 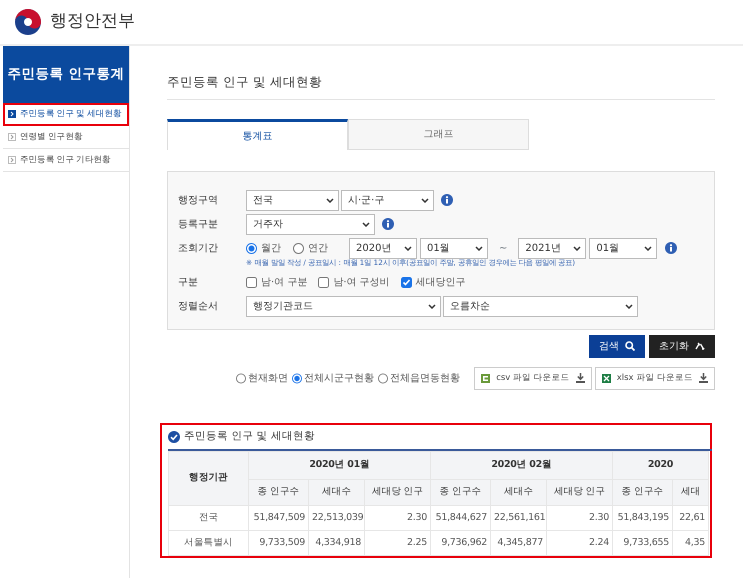 What do you see at coordinates (690, 492) in the screenshot?
I see `column-header: 세대` at bounding box center [690, 492].